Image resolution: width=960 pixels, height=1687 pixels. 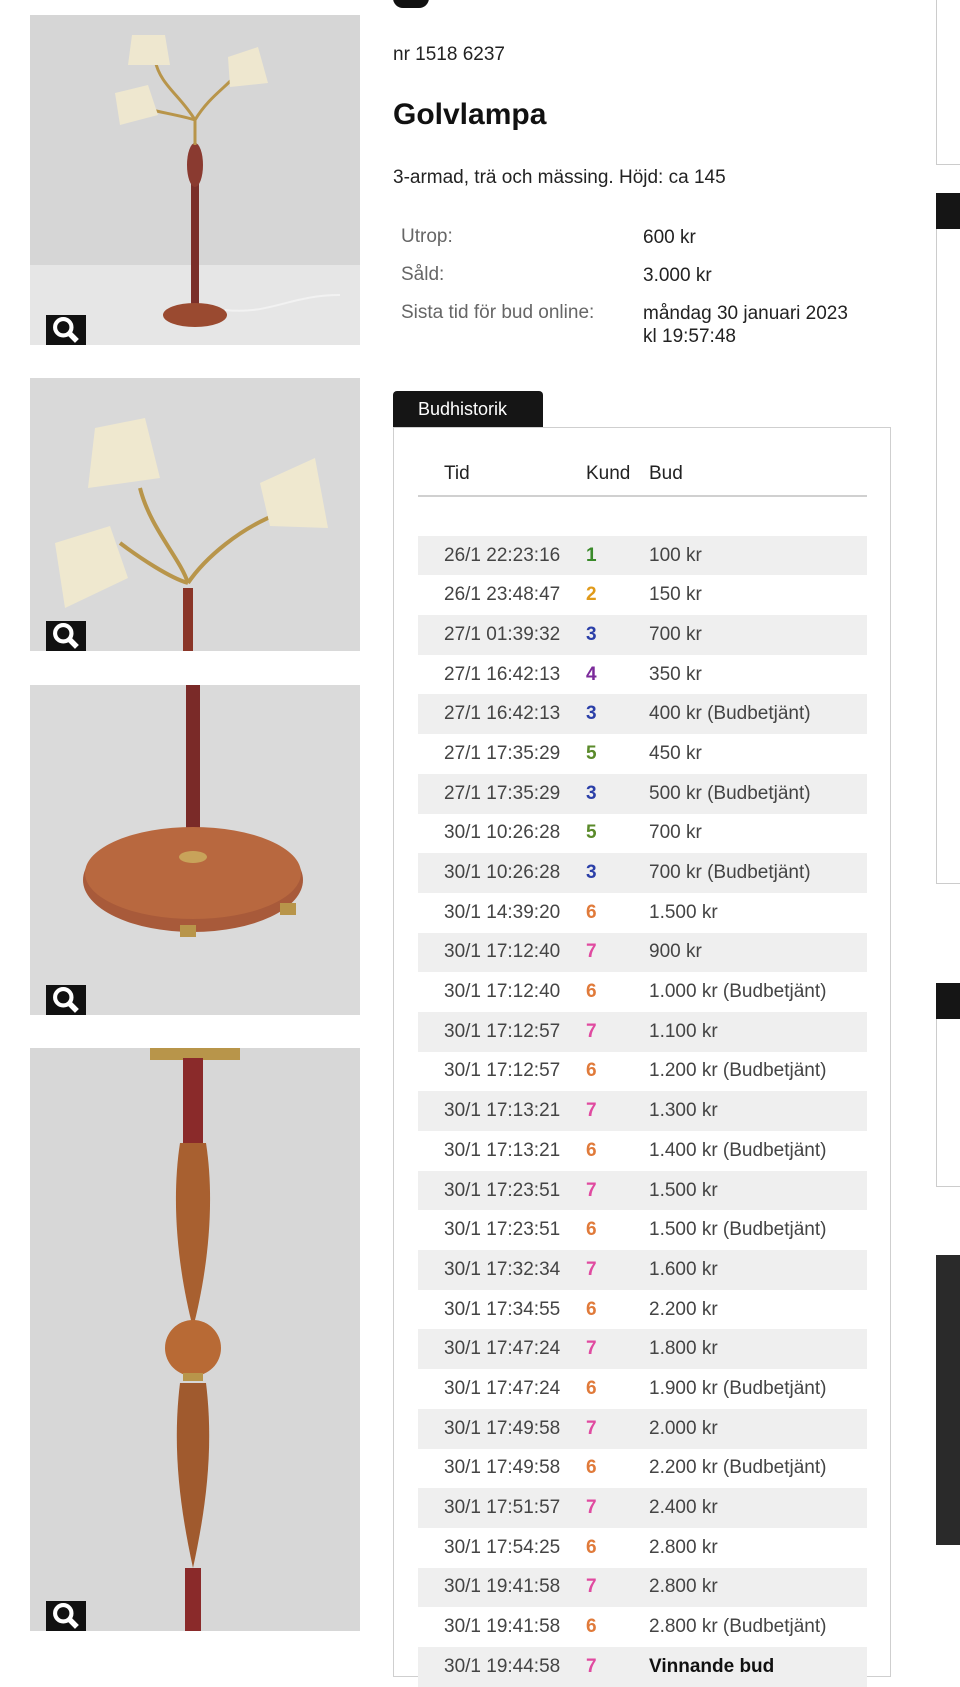 I want to click on table-row: 30/1 17:47:24 7 1.800 kr, so click(x=642, y=1349).